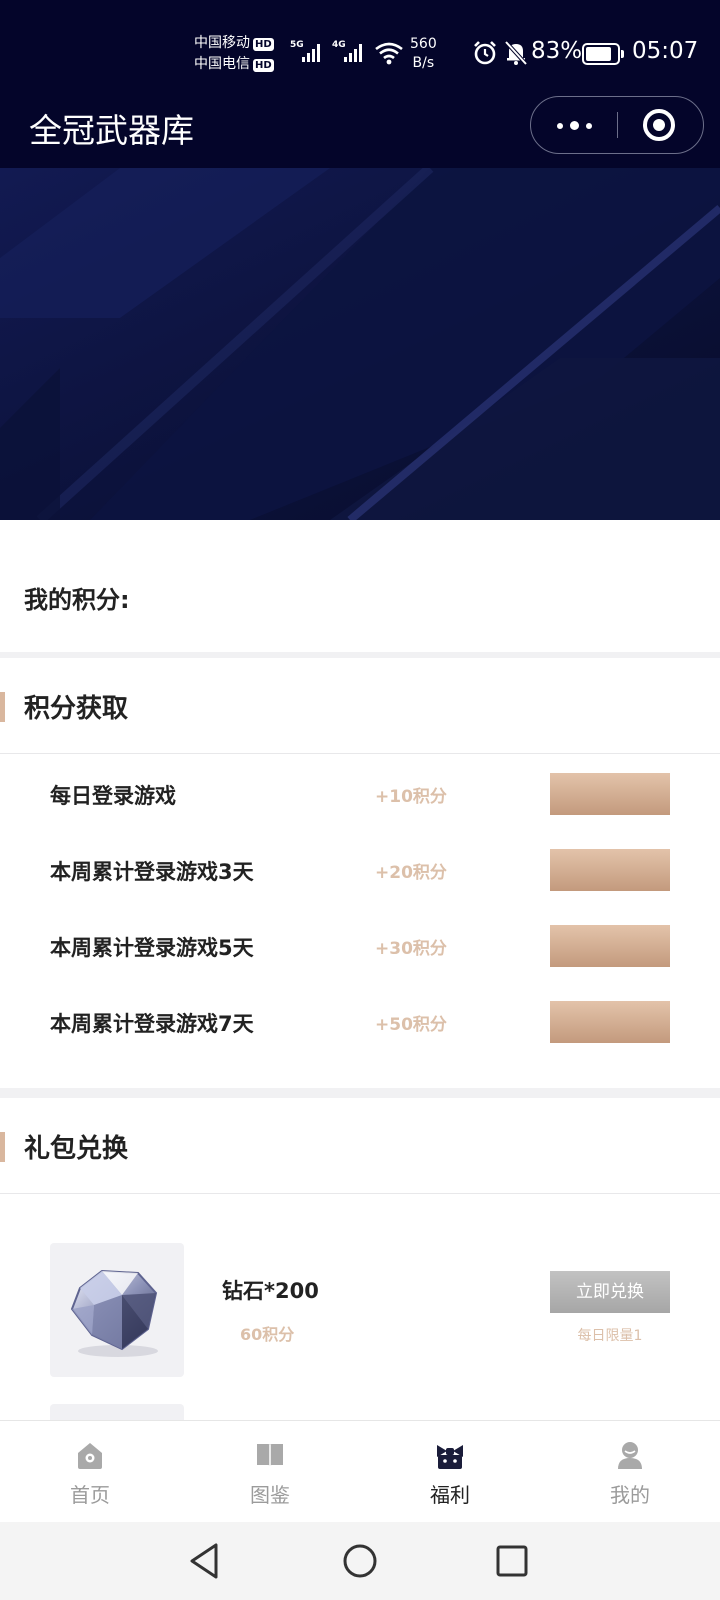 This screenshot has height=1600, width=720. What do you see at coordinates (603, 54) in the screenshot?
I see `battery-icon` at bounding box center [603, 54].